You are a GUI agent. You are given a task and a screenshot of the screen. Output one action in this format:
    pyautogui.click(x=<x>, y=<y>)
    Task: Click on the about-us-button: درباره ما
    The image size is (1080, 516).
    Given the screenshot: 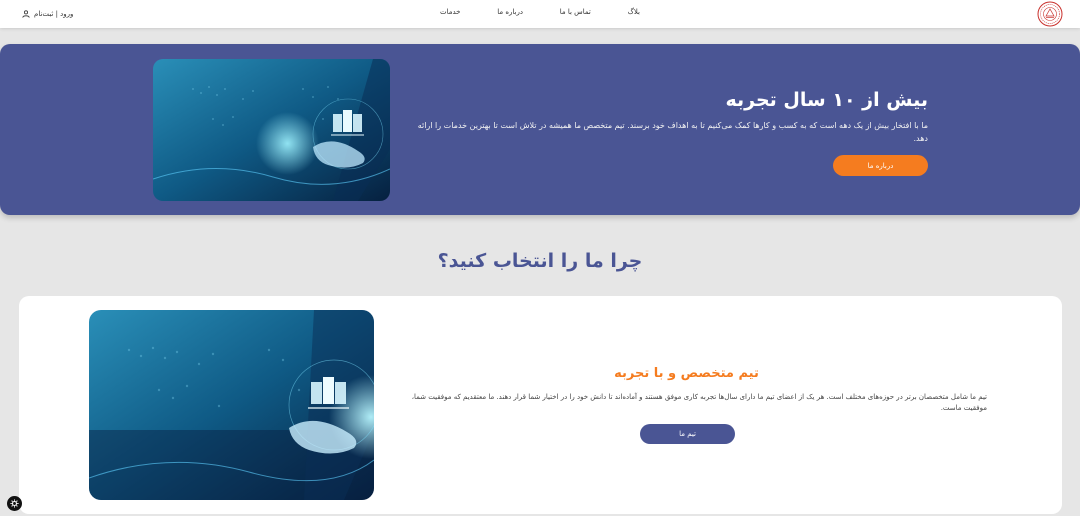 What is the action you would take?
    pyautogui.click(x=880, y=165)
    